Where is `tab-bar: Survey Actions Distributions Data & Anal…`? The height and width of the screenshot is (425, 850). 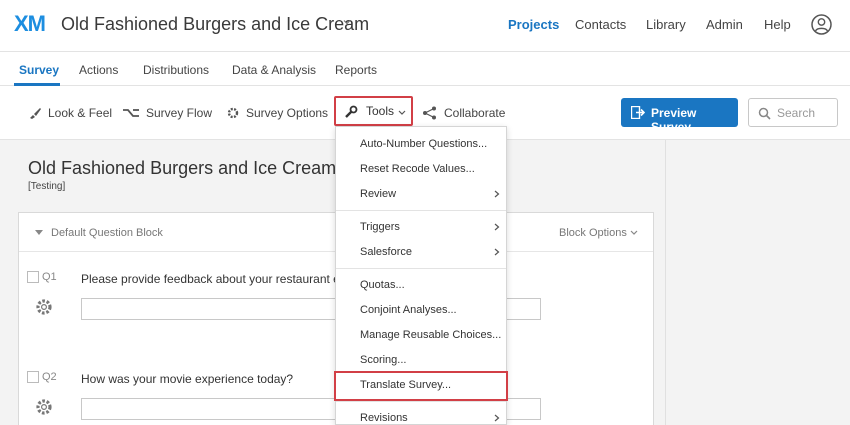 tab-bar: Survey Actions Distributions Data & Anal… is located at coordinates (425, 69).